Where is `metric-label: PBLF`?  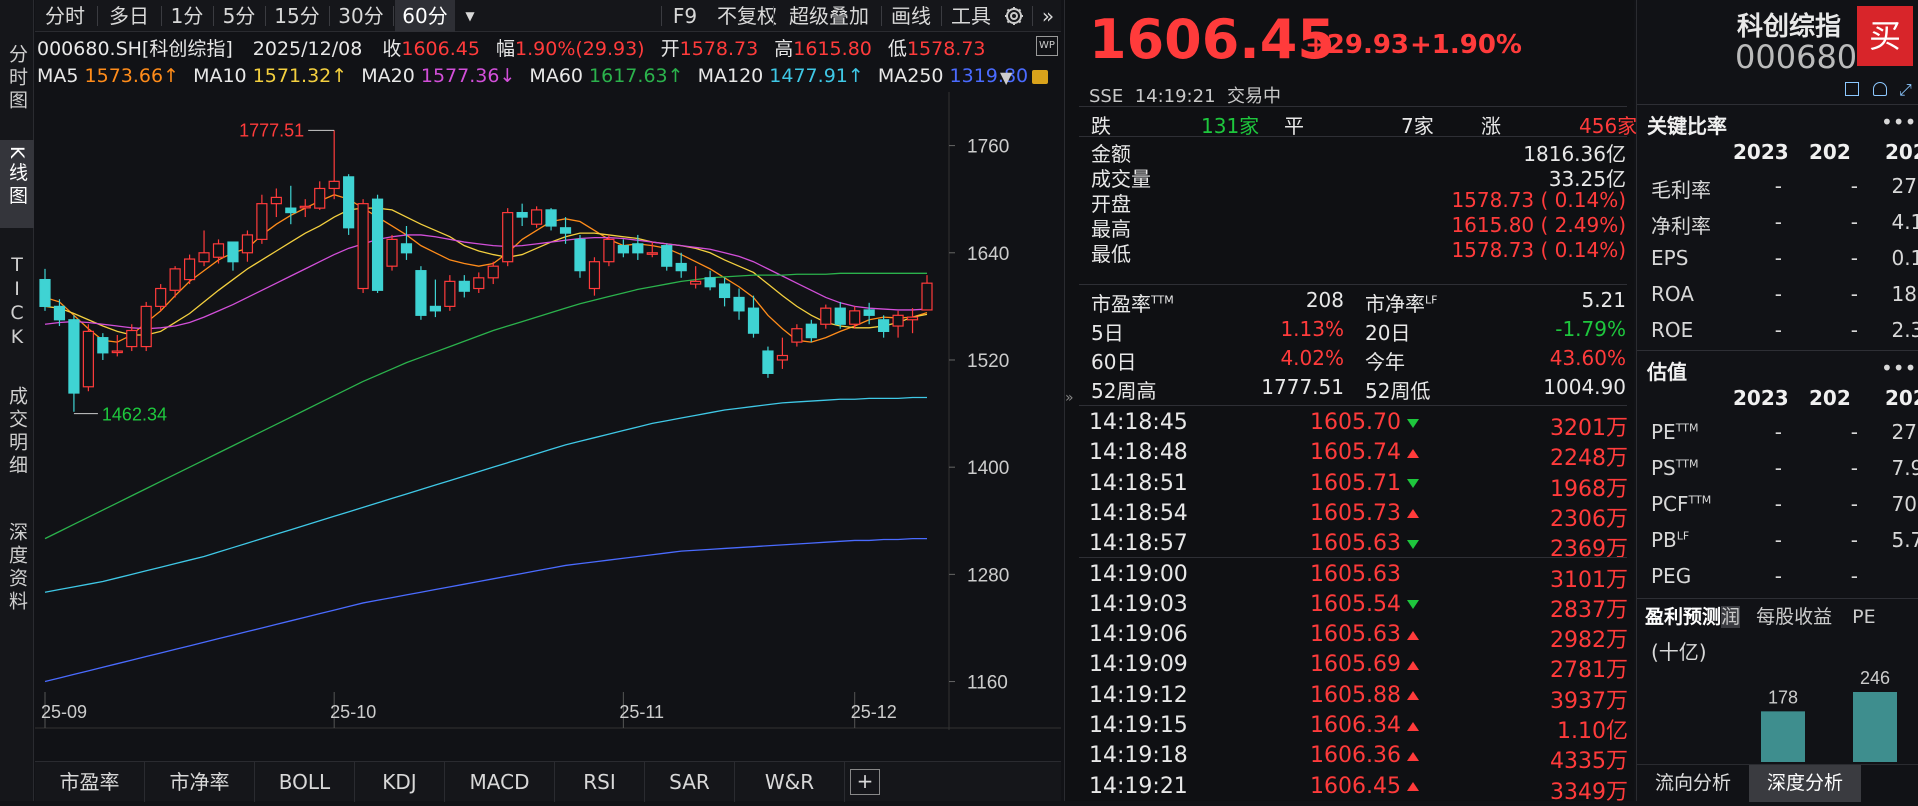 metric-label: PBLF is located at coordinates (1670, 540).